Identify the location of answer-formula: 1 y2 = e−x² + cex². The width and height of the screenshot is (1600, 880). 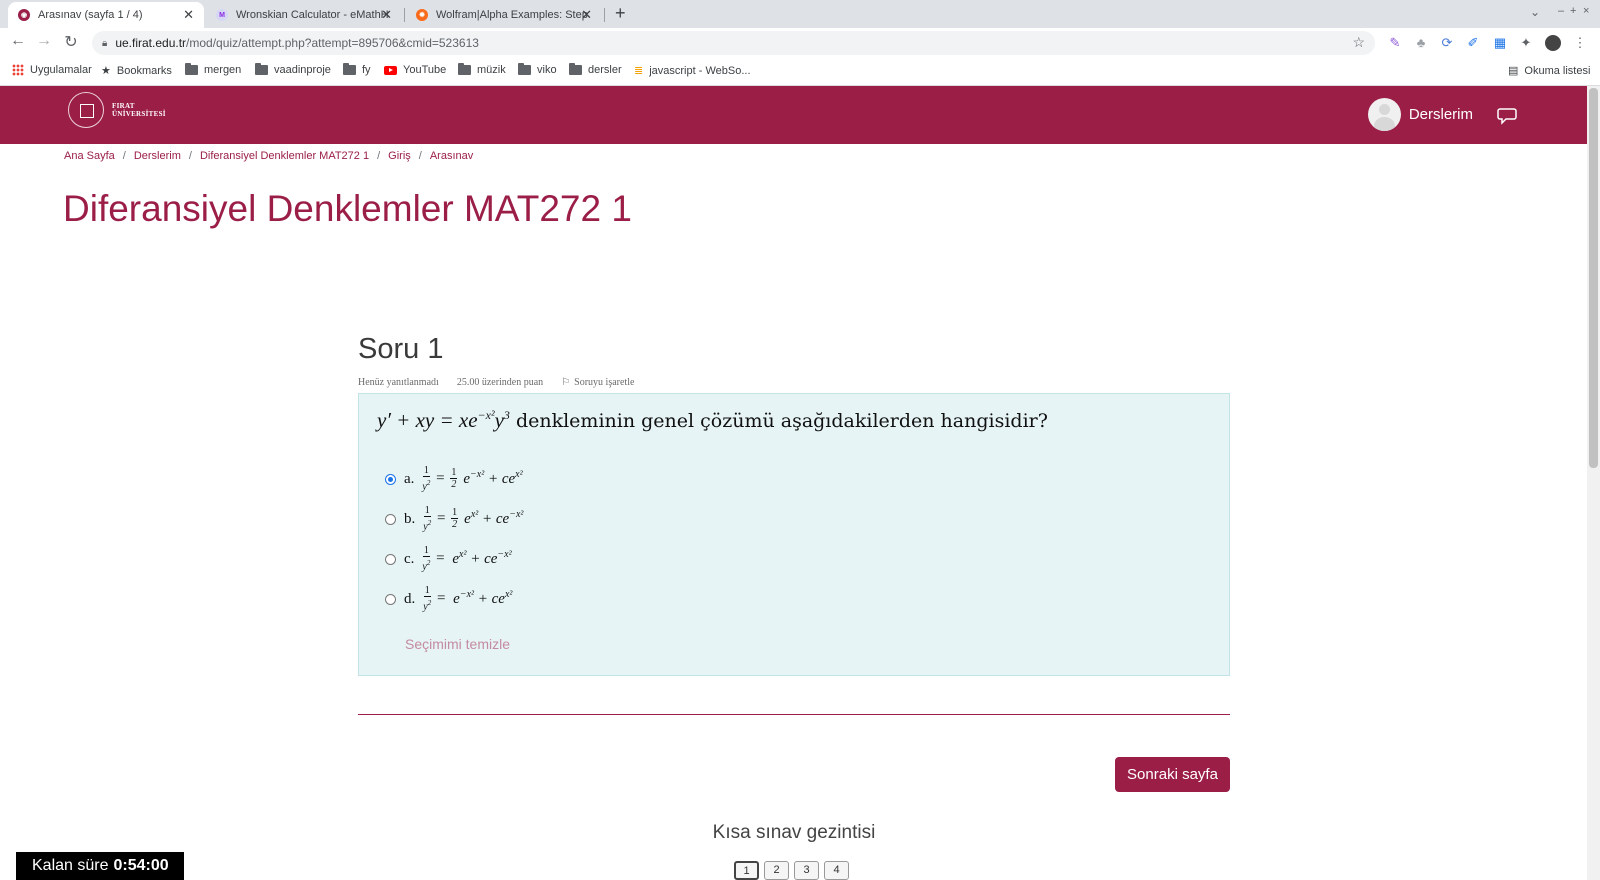
(468, 599).